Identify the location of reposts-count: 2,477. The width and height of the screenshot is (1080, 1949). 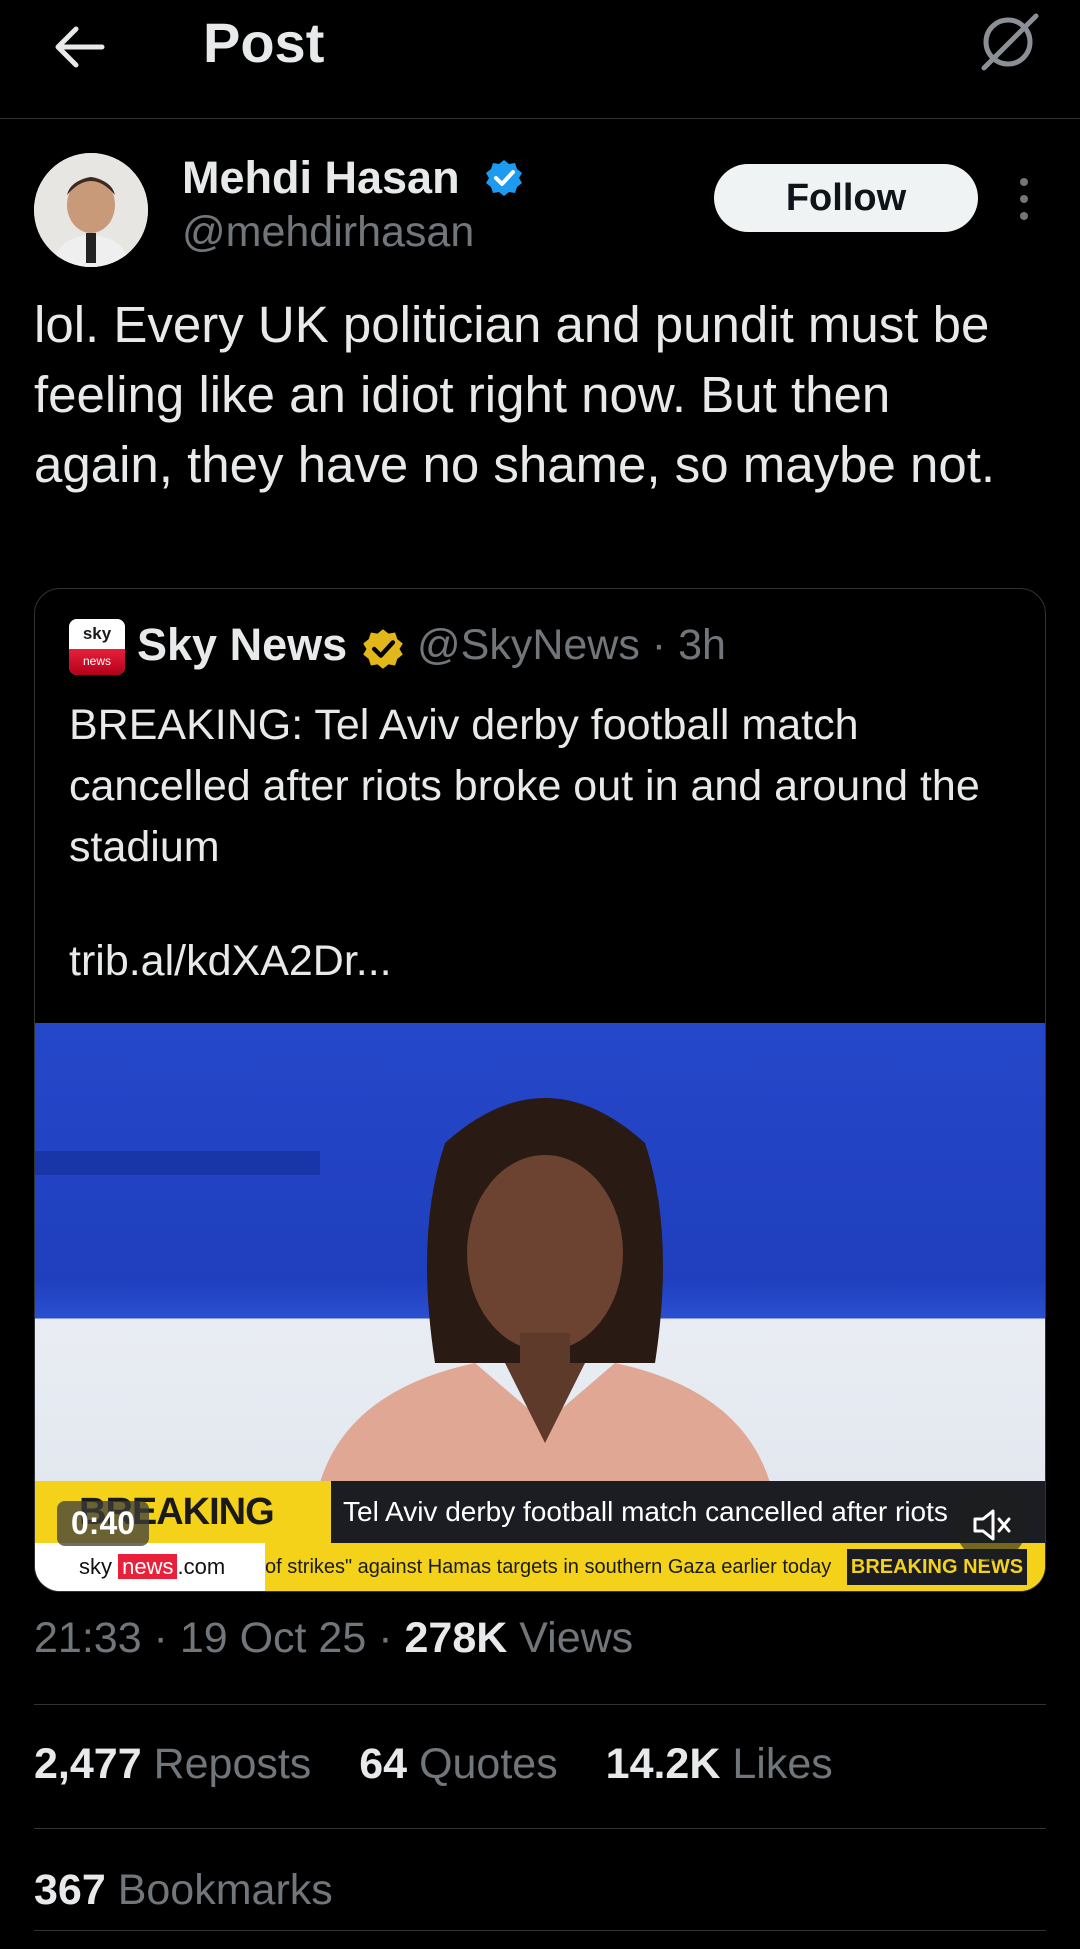
(88, 1764).